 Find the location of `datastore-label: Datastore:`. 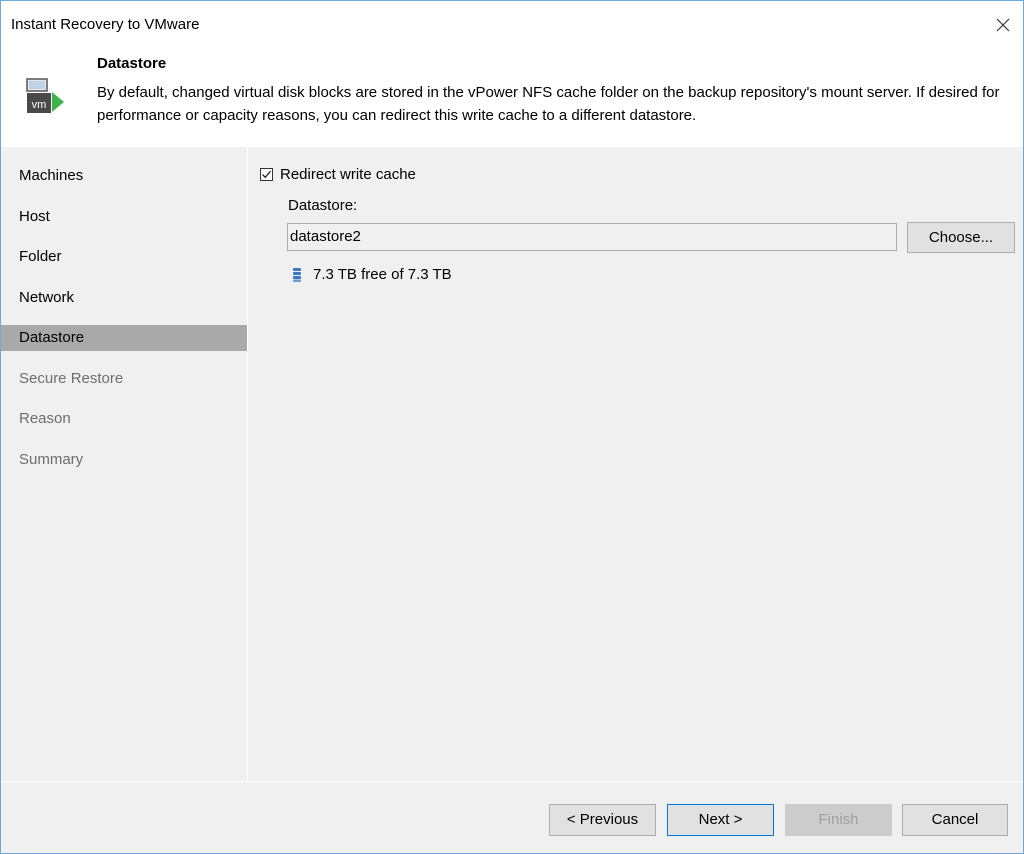

datastore-label: Datastore: is located at coordinates (323, 205).